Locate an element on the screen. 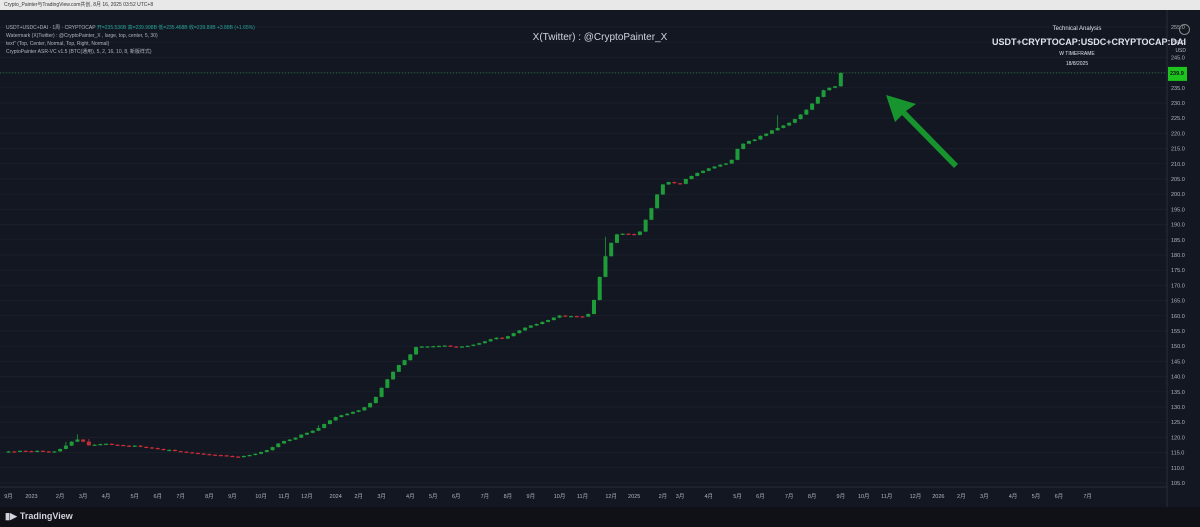  analysis-title: Technical Analysis is located at coordinates (1077, 29).